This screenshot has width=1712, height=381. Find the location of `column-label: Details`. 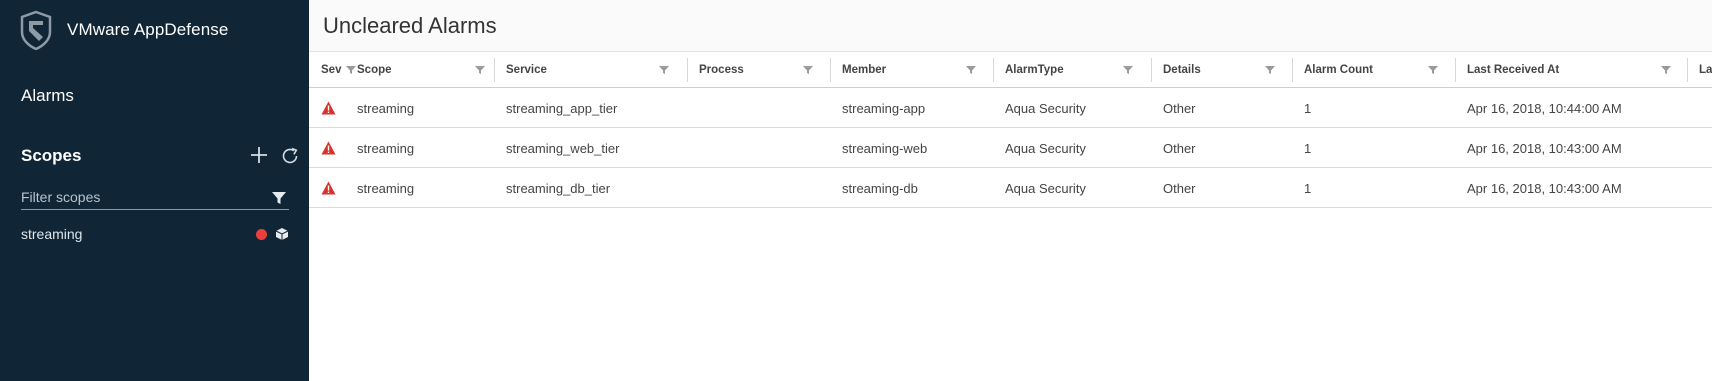

column-label: Details is located at coordinates (1182, 70).